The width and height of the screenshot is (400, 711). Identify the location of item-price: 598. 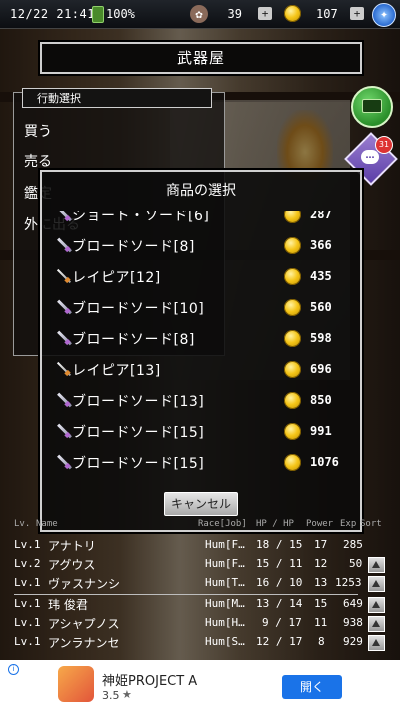
(321, 338).